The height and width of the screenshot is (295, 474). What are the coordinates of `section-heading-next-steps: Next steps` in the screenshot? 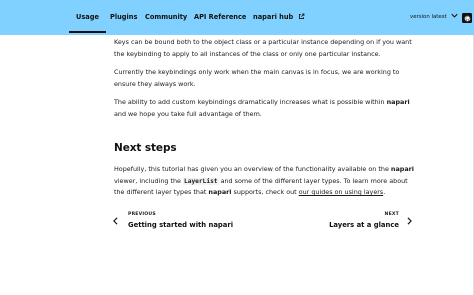 It's located at (145, 148).